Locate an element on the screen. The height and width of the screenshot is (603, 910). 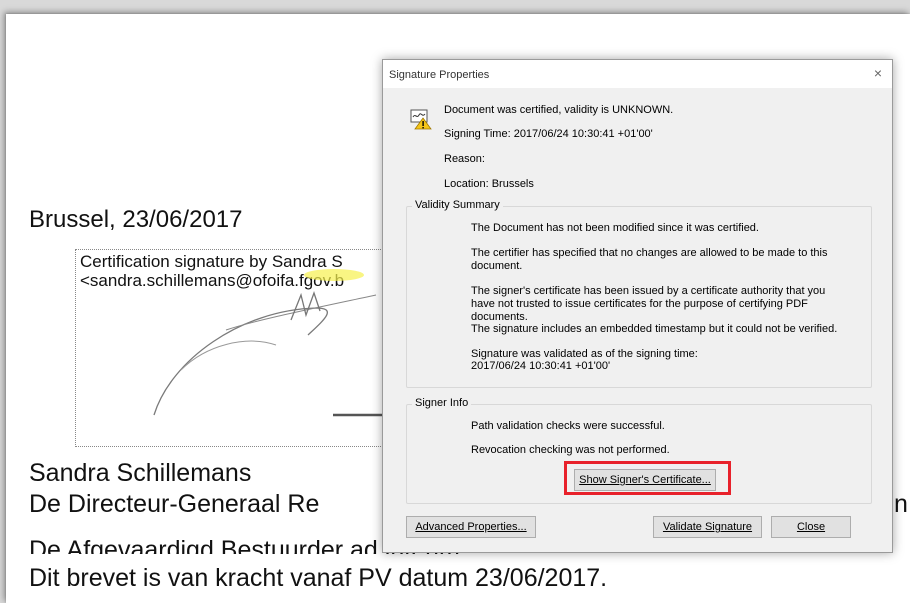
signer-info-legend: Signer Info is located at coordinates (442, 403).